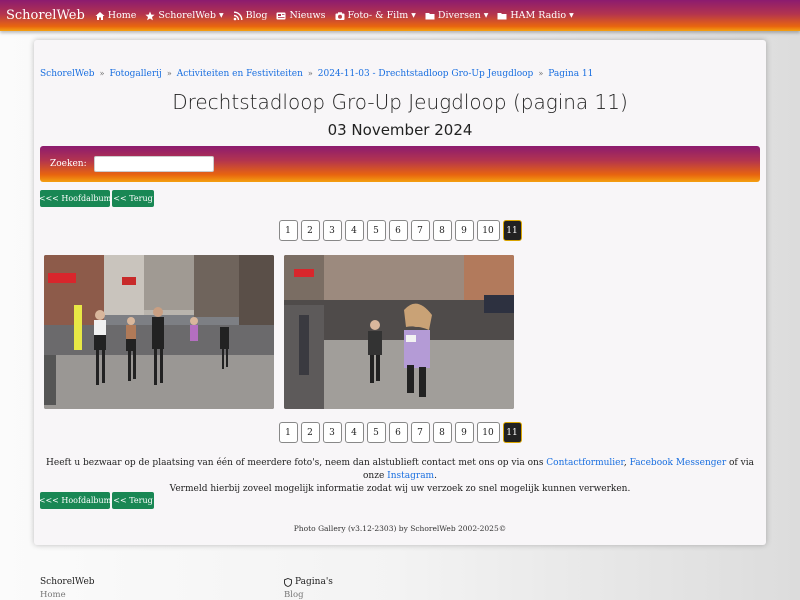  What do you see at coordinates (68, 164) in the screenshot?
I see `search-label: Zoeken:` at bounding box center [68, 164].